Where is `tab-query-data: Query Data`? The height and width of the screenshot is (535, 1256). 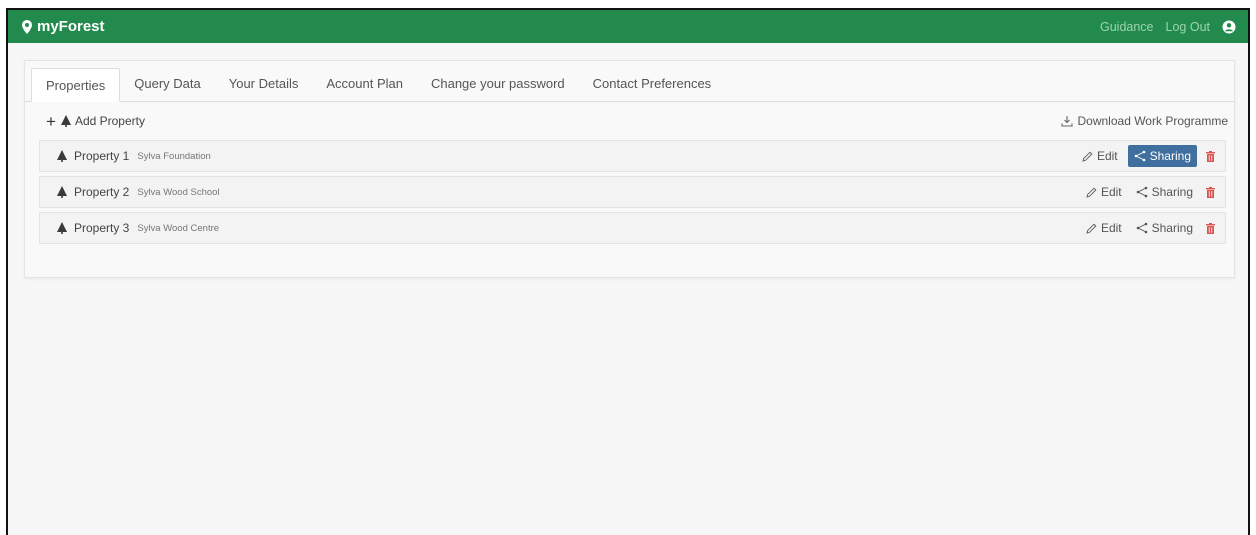 tab-query-data: Query Data is located at coordinates (167, 84).